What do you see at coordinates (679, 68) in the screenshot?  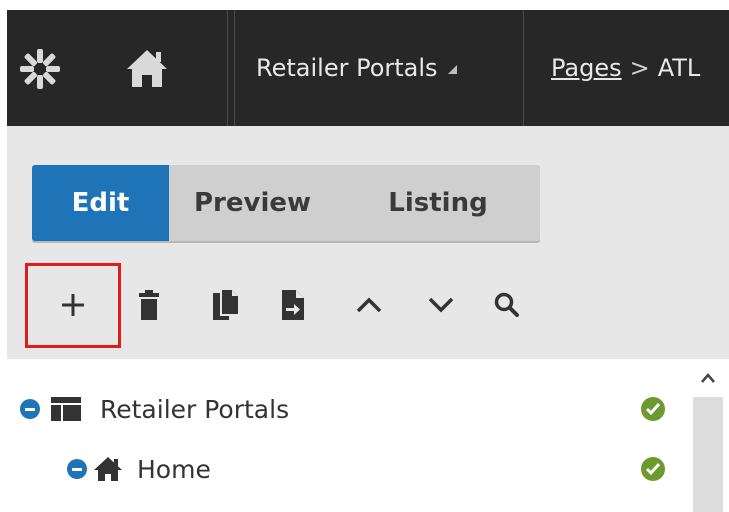 I see `breadcrumb-current: ATL` at bounding box center [679, 68].